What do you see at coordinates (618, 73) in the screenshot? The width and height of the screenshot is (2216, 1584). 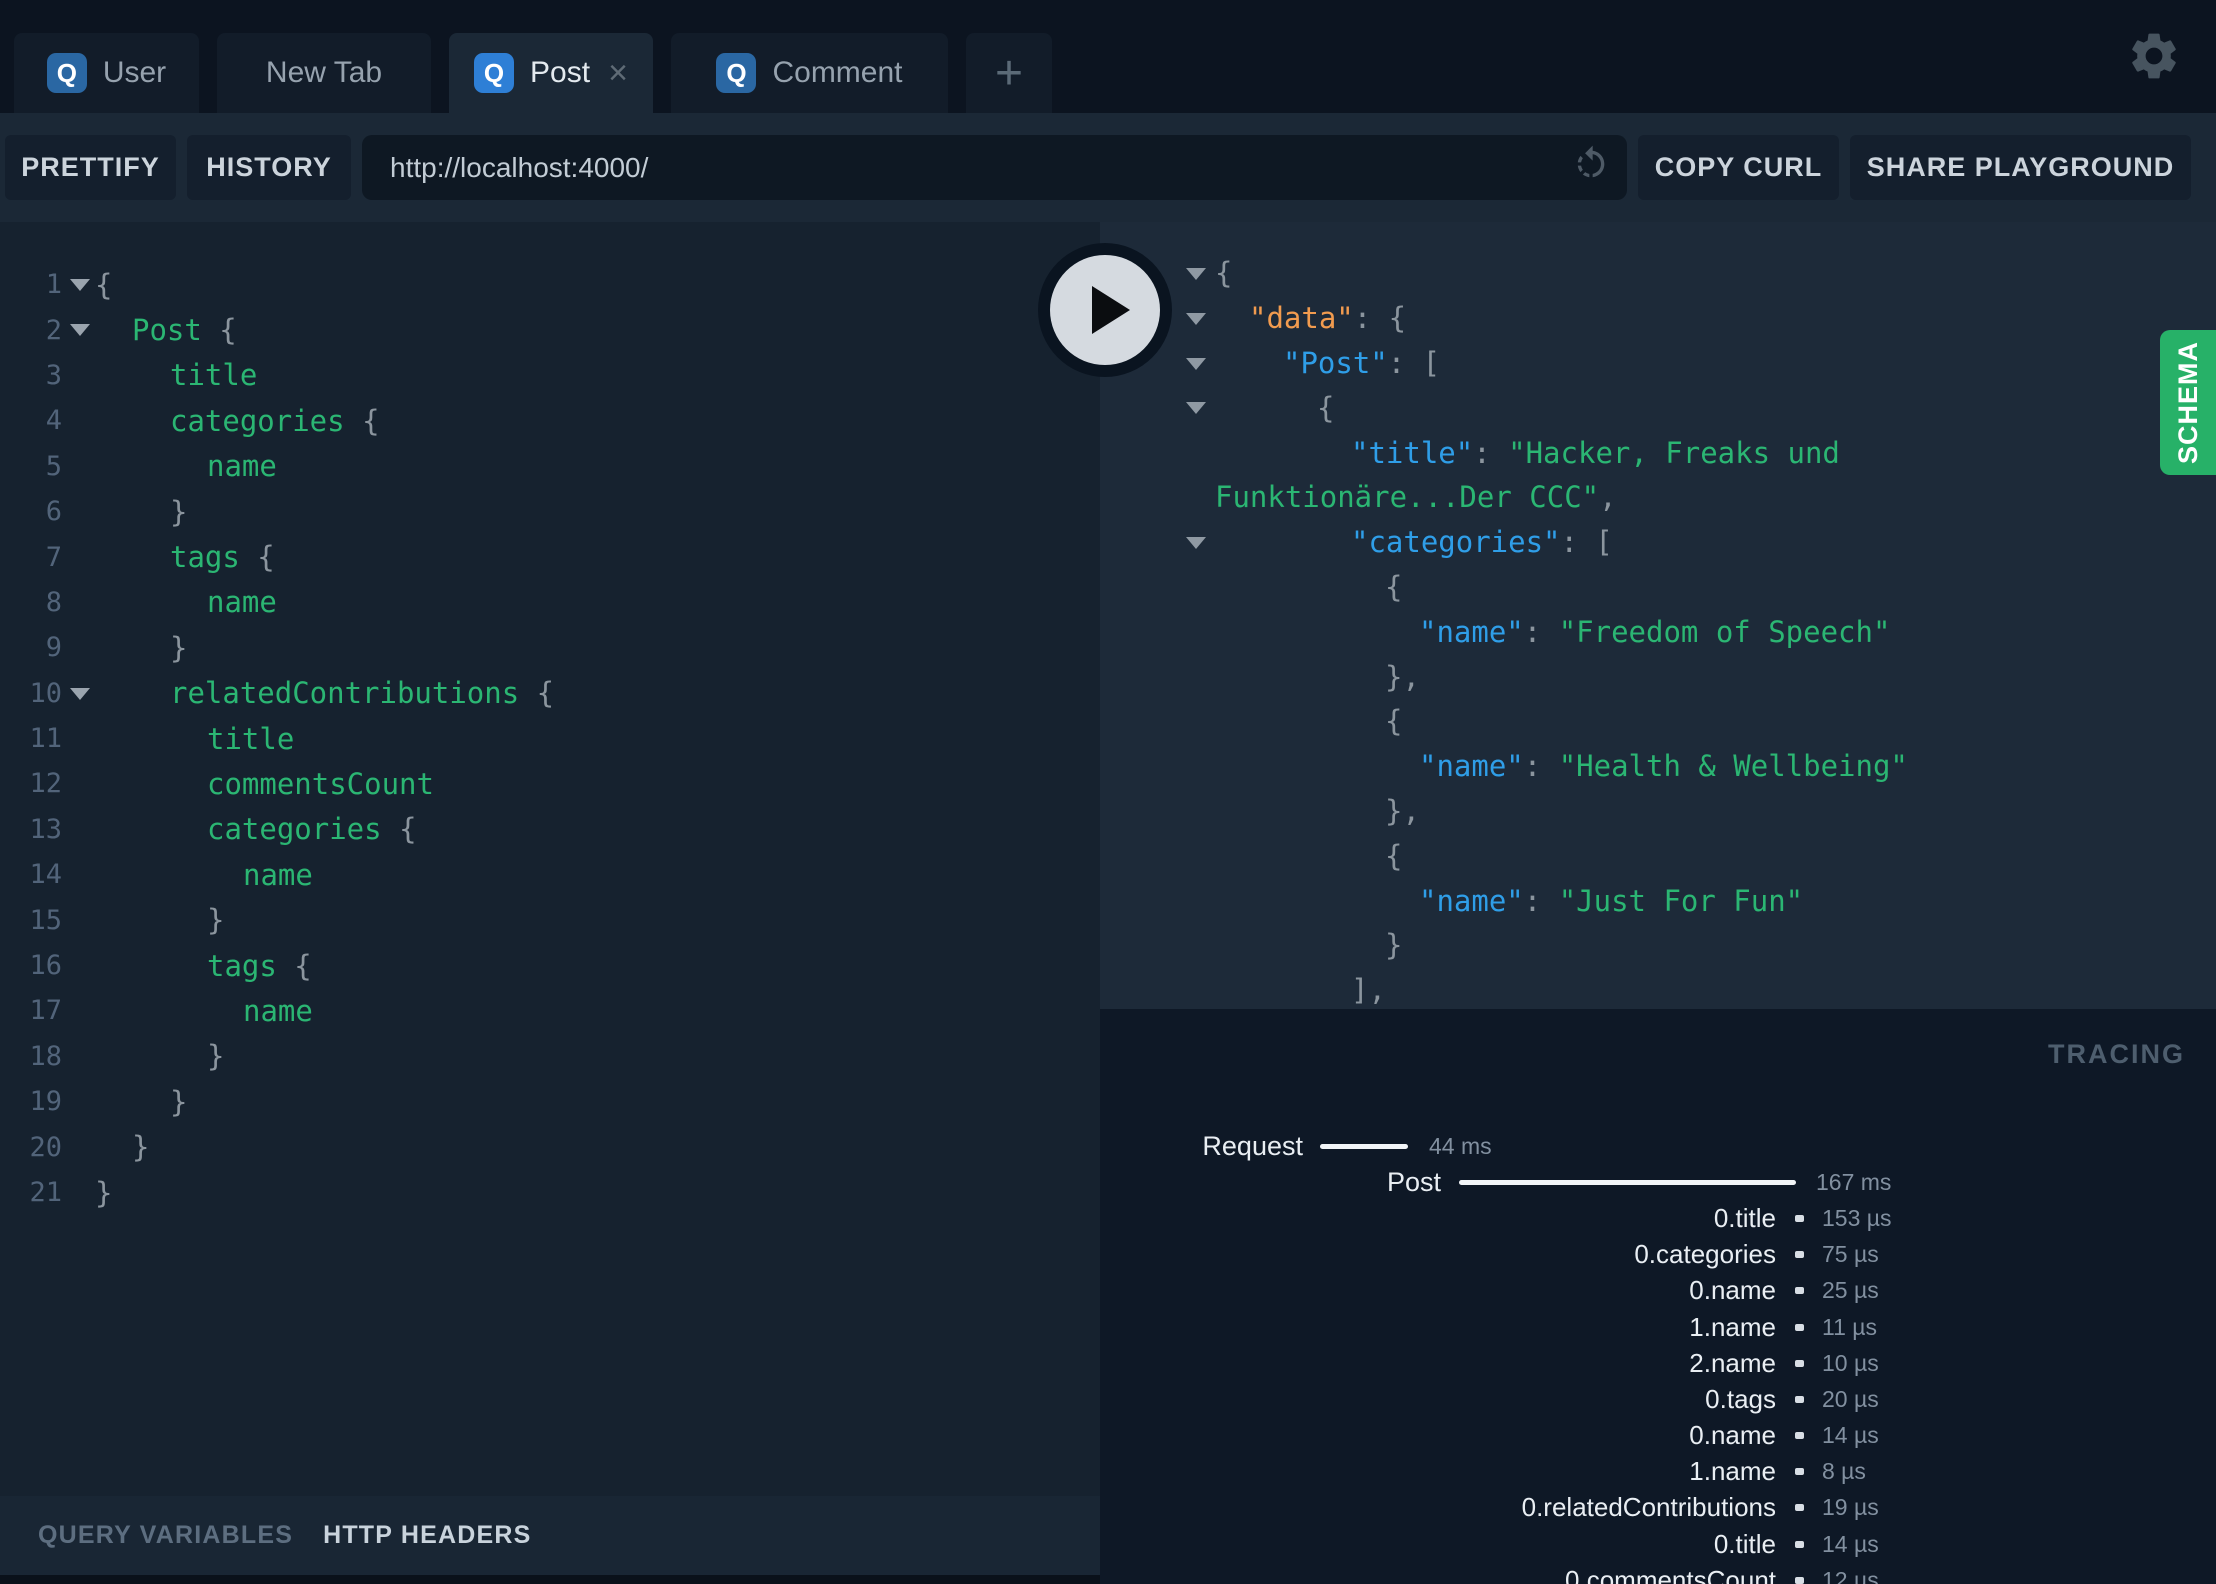 I see `close-icon: ×` at bounding box center [618, 73].